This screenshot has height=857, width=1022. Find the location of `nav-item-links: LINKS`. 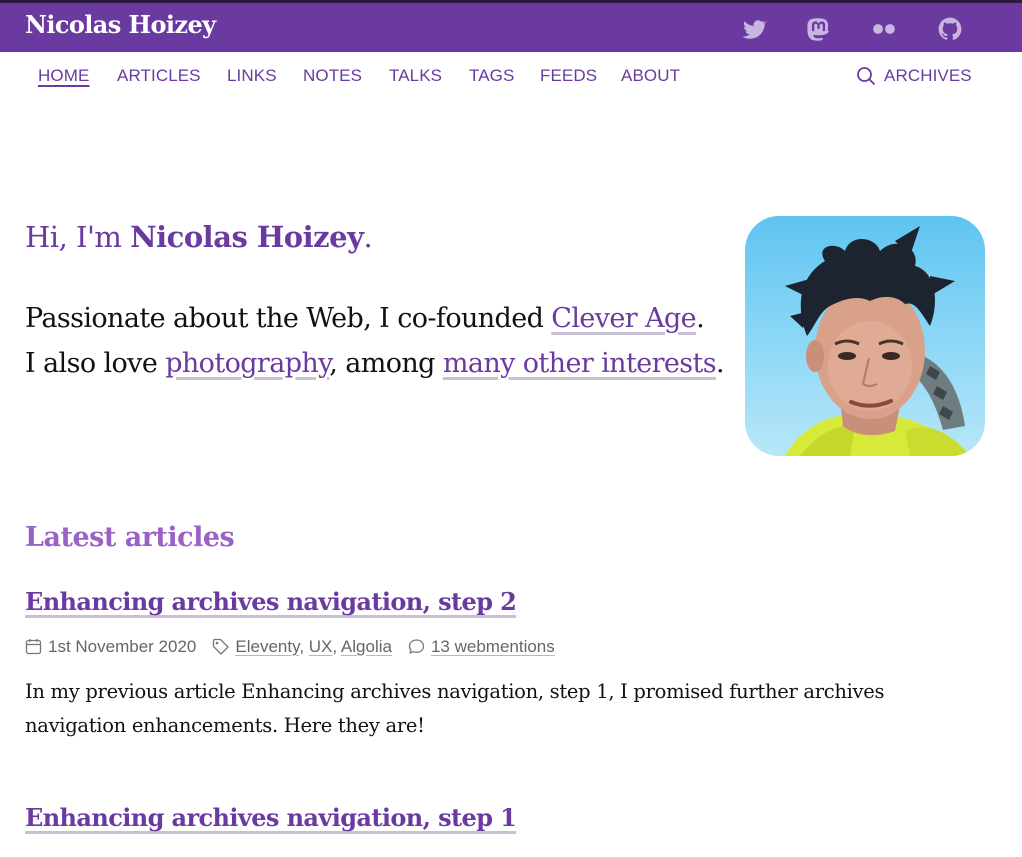

nav-item-links: LINKS is located at coordinates (252, 76).